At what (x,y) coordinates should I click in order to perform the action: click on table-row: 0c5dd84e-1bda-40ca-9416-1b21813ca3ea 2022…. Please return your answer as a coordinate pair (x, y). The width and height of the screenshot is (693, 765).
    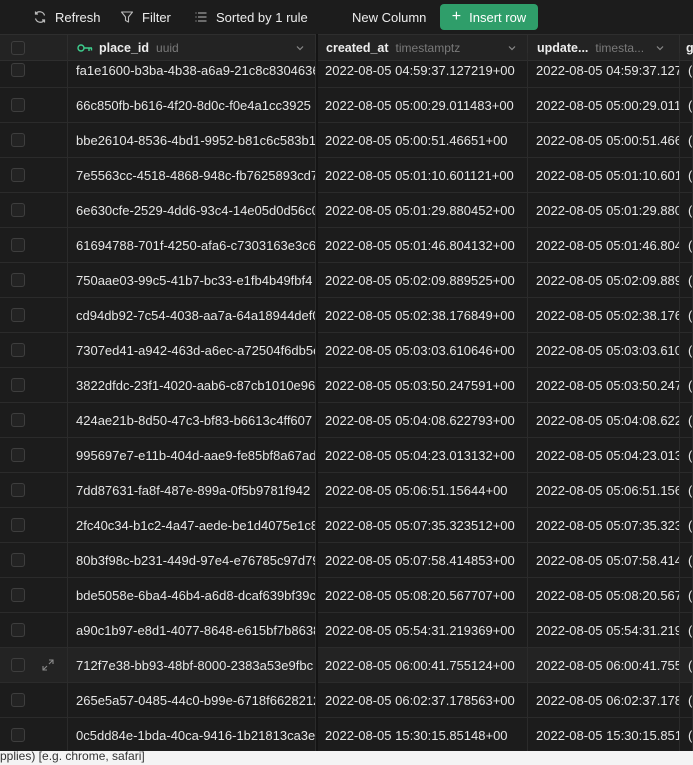
    Looking at the image, I should click on (346, 734).